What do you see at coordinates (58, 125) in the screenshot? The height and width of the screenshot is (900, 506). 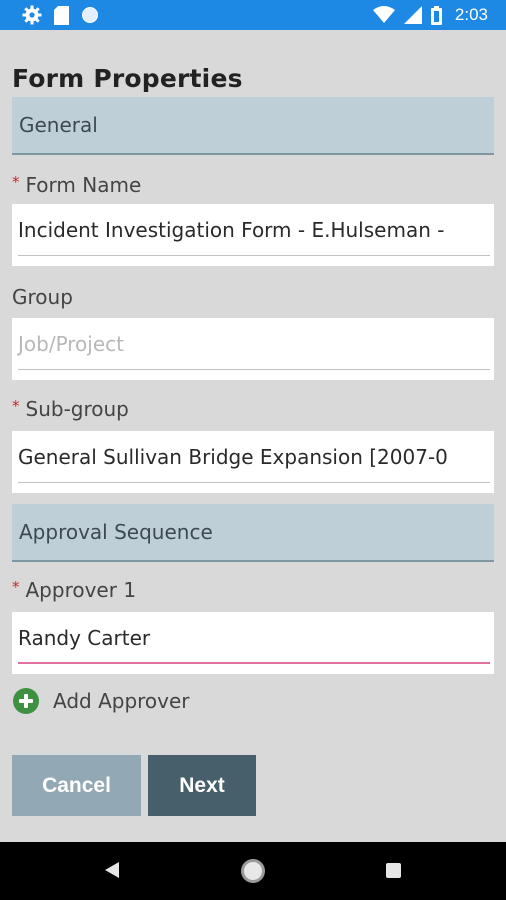 I see `section-header-label: General` at bounding box center [58, 125].